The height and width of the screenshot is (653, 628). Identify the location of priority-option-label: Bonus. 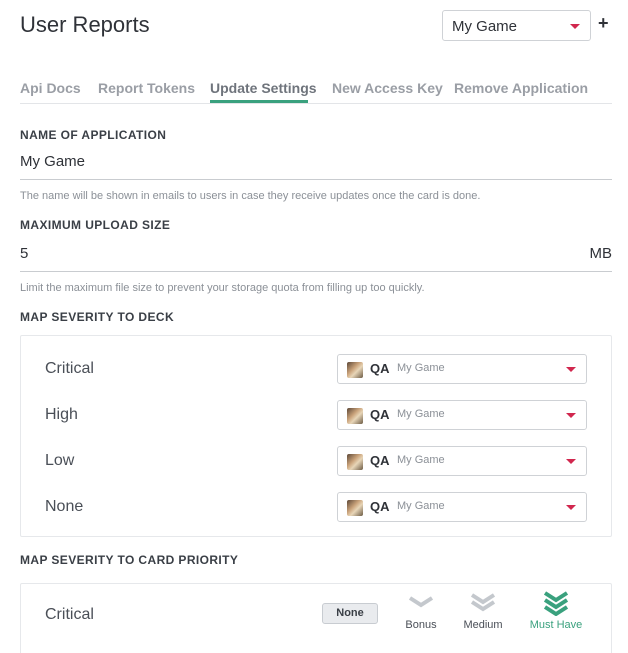
(421, 625).